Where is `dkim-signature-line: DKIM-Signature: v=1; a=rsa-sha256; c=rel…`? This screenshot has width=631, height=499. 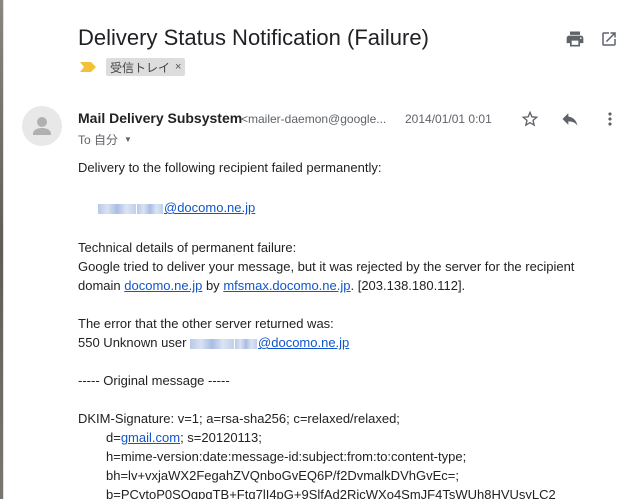
dkim-signature-line: DKIM-Signature: v=1; a=rsa-sha256; c=rel… is located at coordinates (239, 418).